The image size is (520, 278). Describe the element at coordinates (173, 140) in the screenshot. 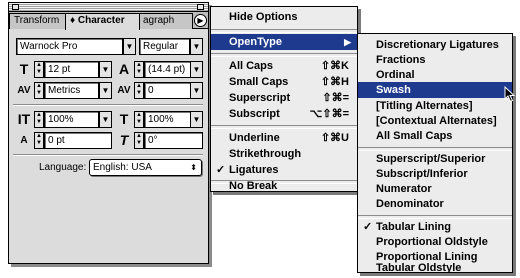

I see `skew-field: 0°` at that location.